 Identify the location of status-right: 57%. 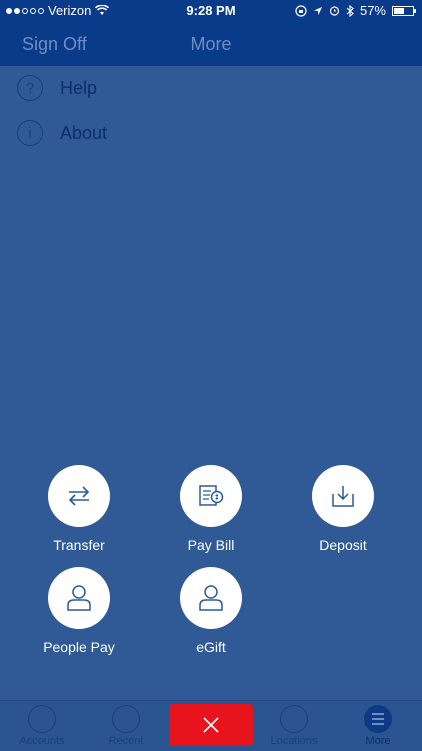
(355, 10).